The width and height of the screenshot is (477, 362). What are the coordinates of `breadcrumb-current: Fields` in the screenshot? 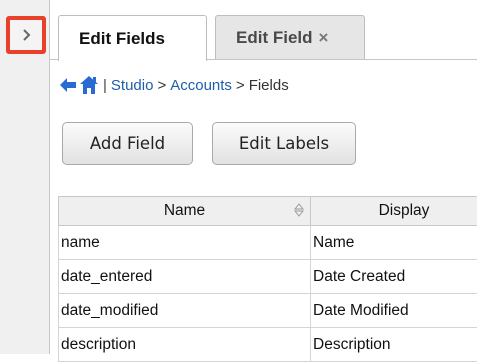 It's located at (269, 85).